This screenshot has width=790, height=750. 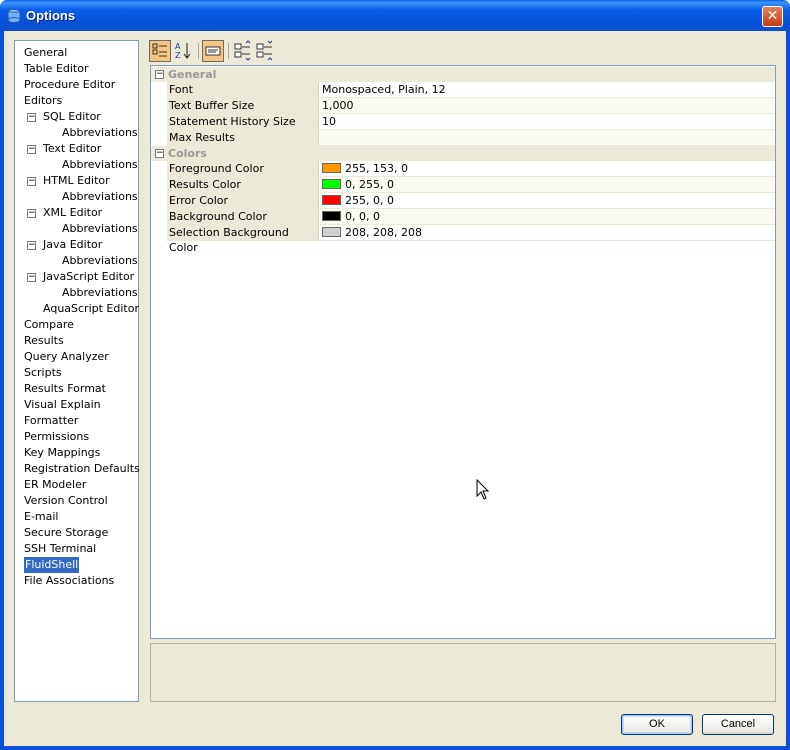 I want to click on property-value: 10, so click(x=328, y=121).